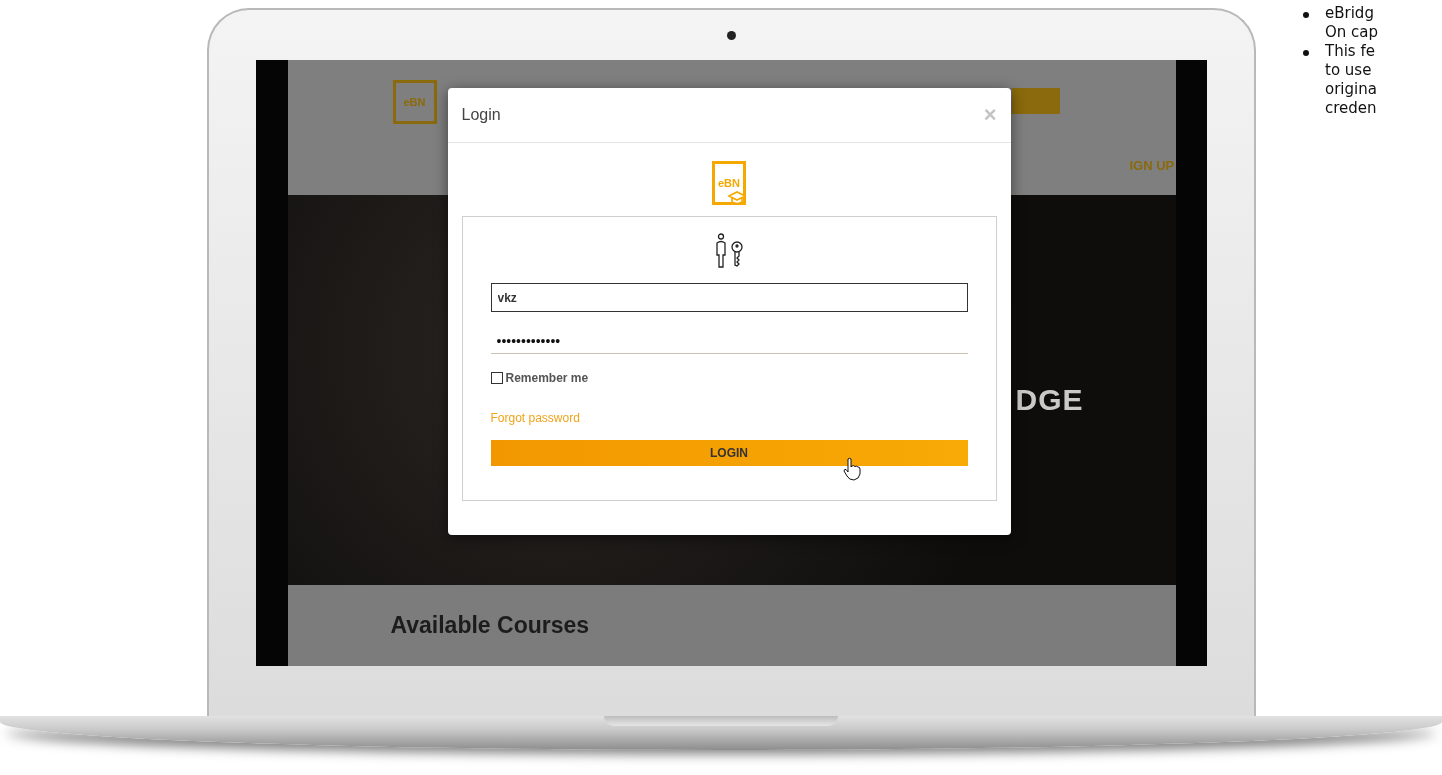 Image resolution: width=1442 pixels, height=775 pixels. Describe the element at coordinates (729, 297) in the screenshot. I see `username-field: vkz` at that location.